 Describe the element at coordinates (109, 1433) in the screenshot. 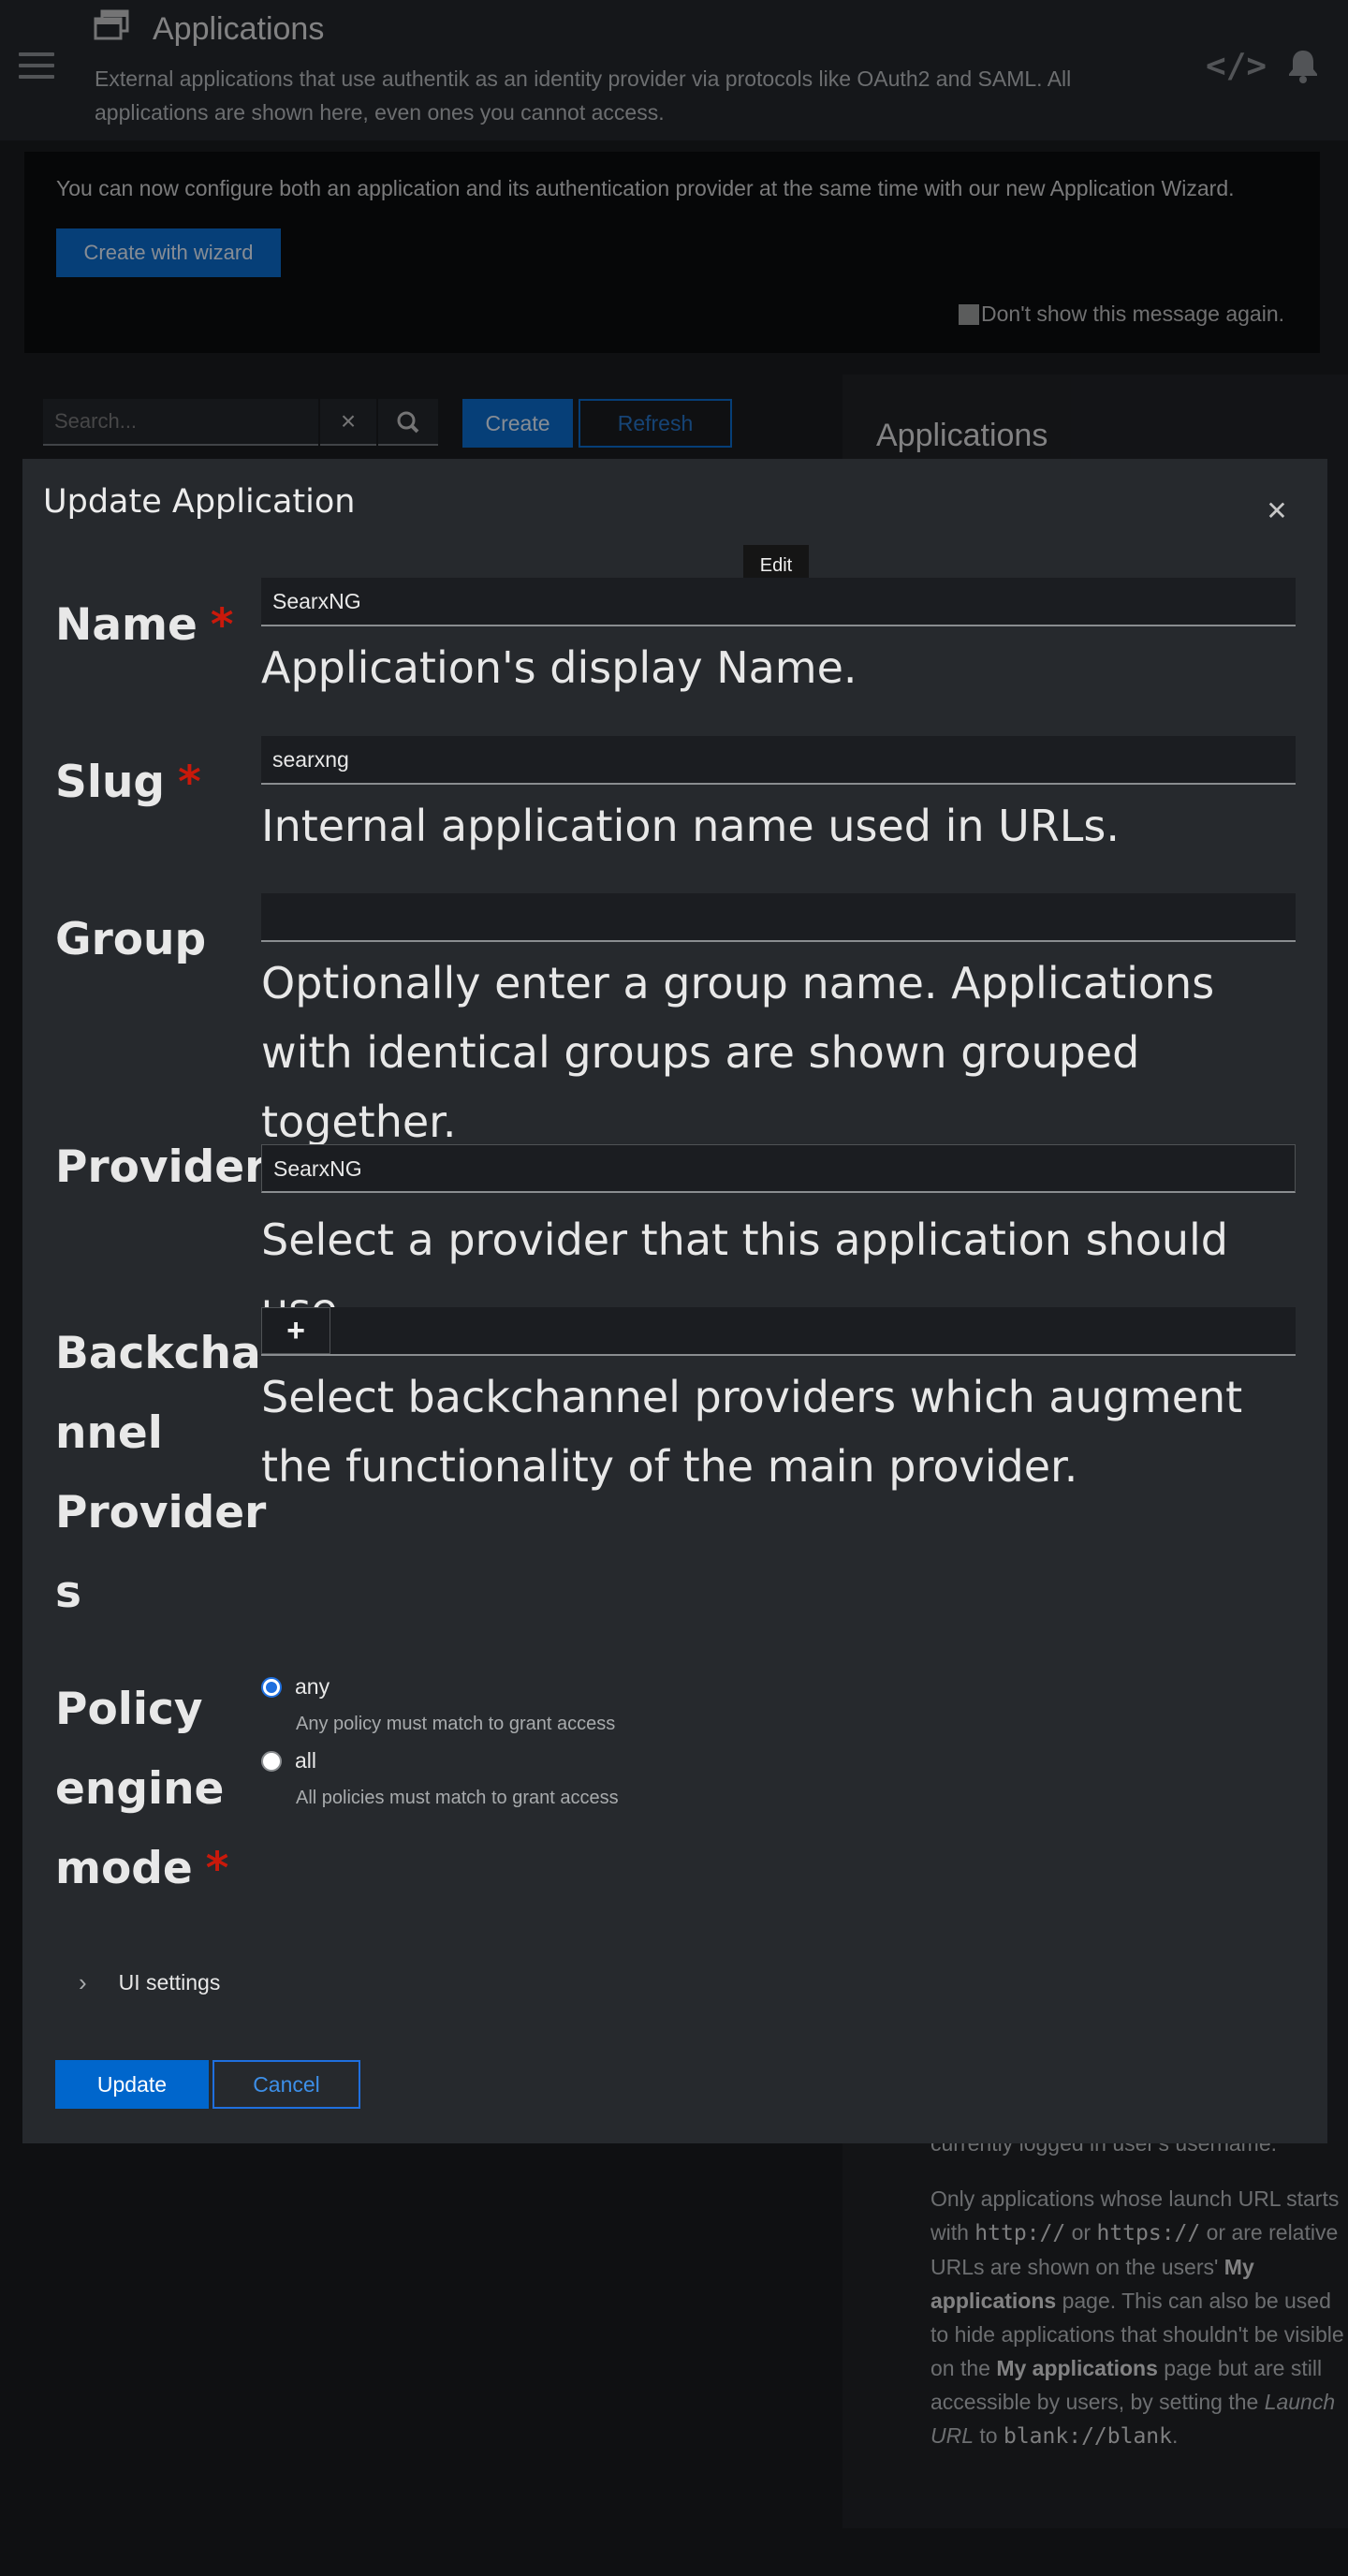

I see `backchannel-label-line: nnel` at that location.